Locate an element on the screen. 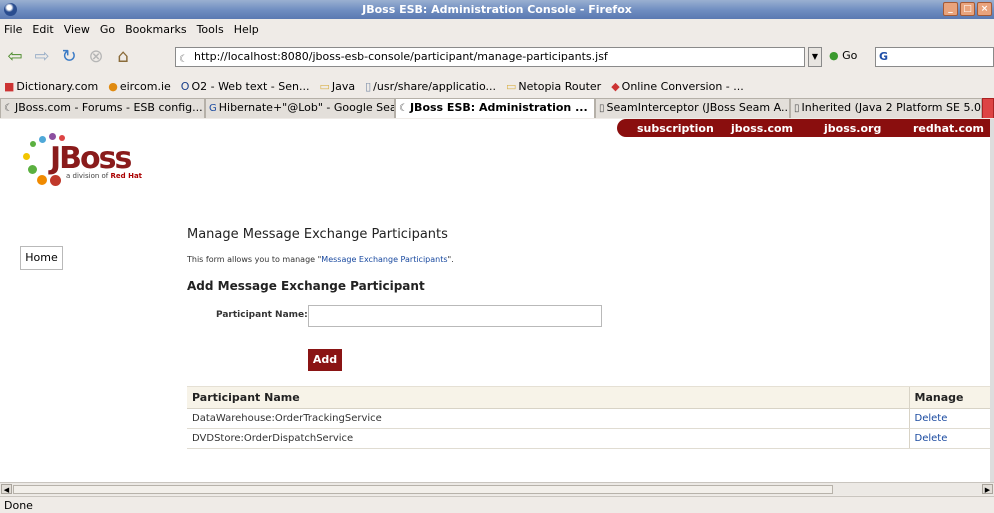  menu-bar: File Edit View Go Bookmarks Tools Help is located at coordinates (497, 29).